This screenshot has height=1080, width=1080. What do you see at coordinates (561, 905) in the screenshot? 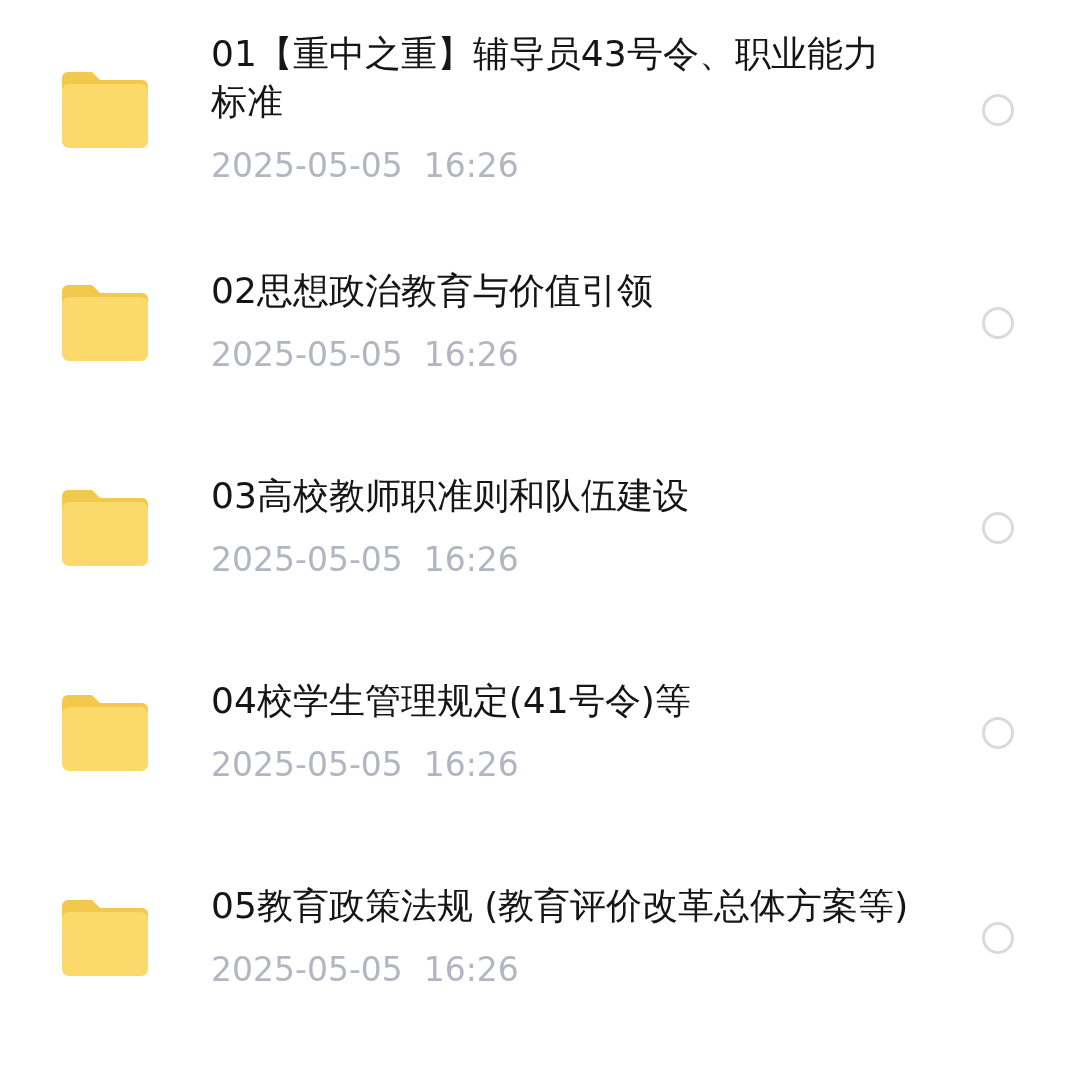
I see `folder-name: 05教育政策法规 (教育评价改革总体方案等)` at bounding box center [561, 905].